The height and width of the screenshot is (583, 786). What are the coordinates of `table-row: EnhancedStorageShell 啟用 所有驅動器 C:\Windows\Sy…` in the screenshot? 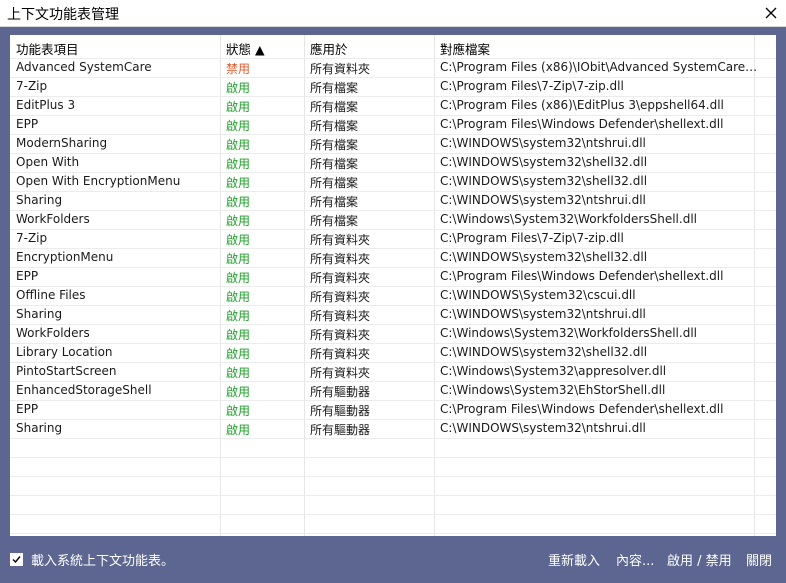 It's located at (393, 390).